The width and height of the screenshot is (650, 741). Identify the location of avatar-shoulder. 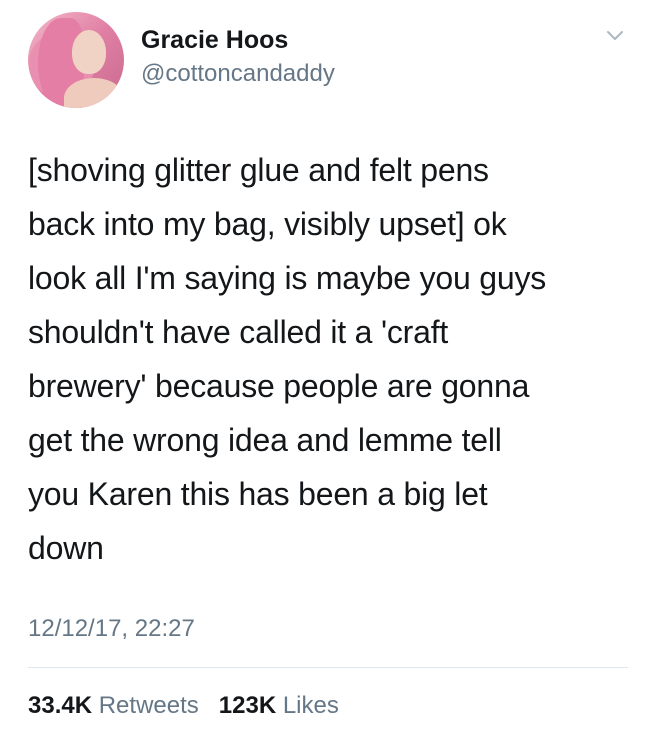
(94, 93).